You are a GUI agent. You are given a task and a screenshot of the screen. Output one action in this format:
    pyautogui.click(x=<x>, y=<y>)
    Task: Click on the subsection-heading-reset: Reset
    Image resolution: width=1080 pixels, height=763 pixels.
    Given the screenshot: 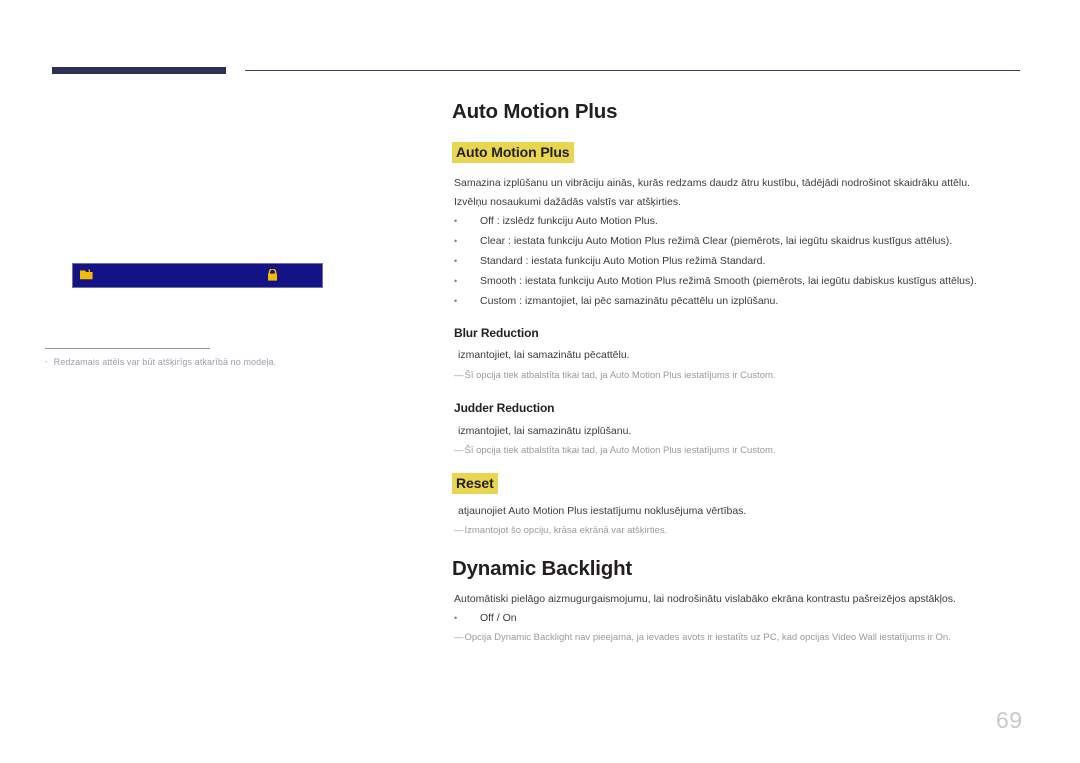 What is the action you would take?
    pyautogui.click(x=475, y=483)
    